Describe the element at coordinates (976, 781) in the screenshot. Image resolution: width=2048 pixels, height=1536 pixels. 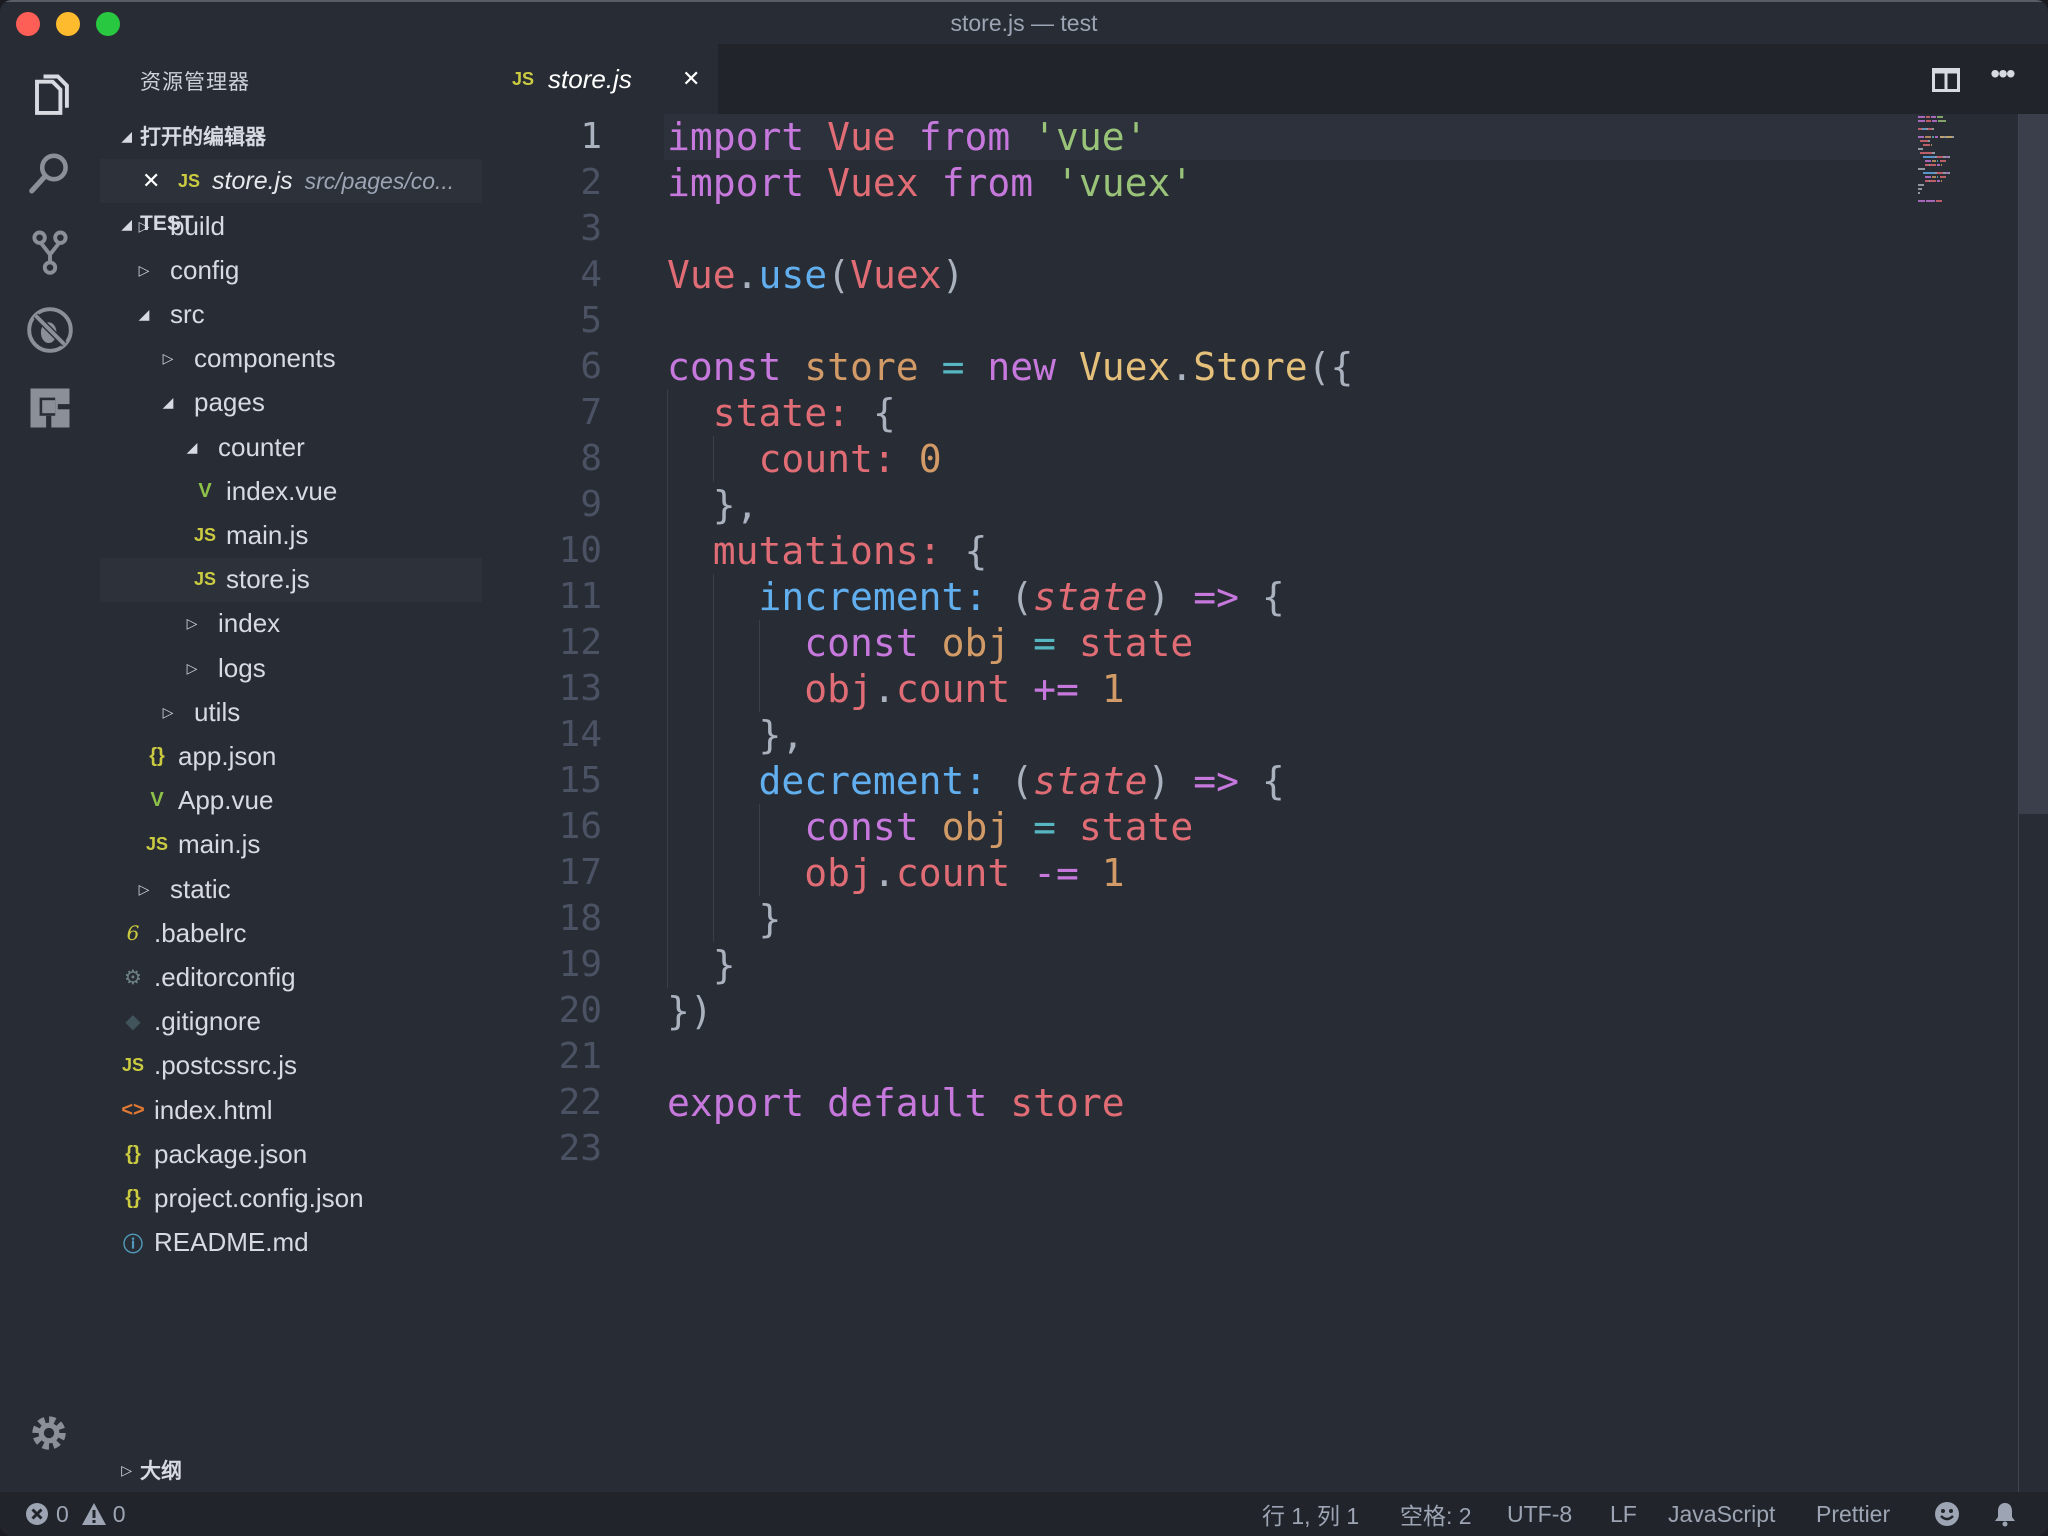
I see `code-line: decrement: (state) => {` at that location.